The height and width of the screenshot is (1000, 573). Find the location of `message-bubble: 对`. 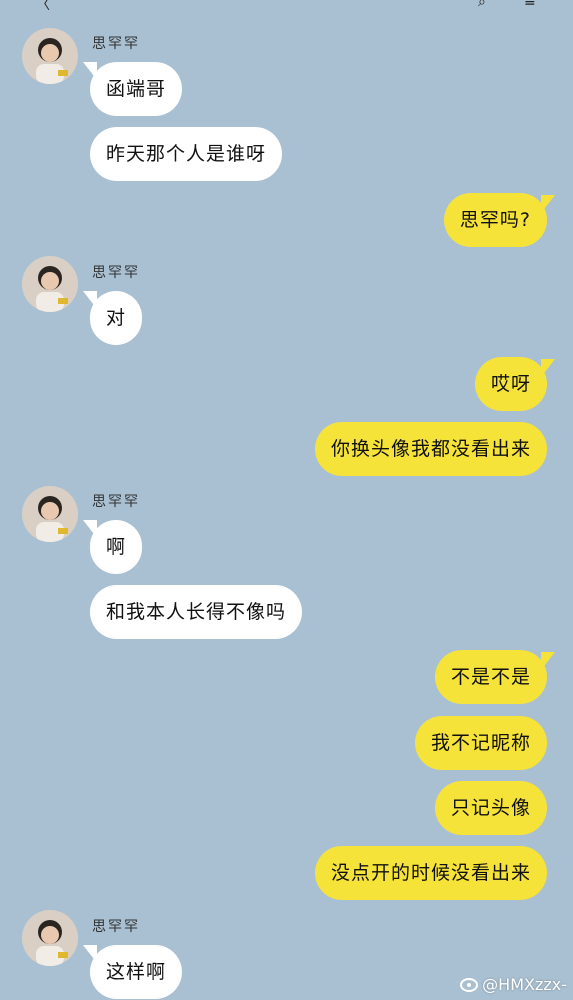

message-bubble: 对 is located at coordinates (112, 318).